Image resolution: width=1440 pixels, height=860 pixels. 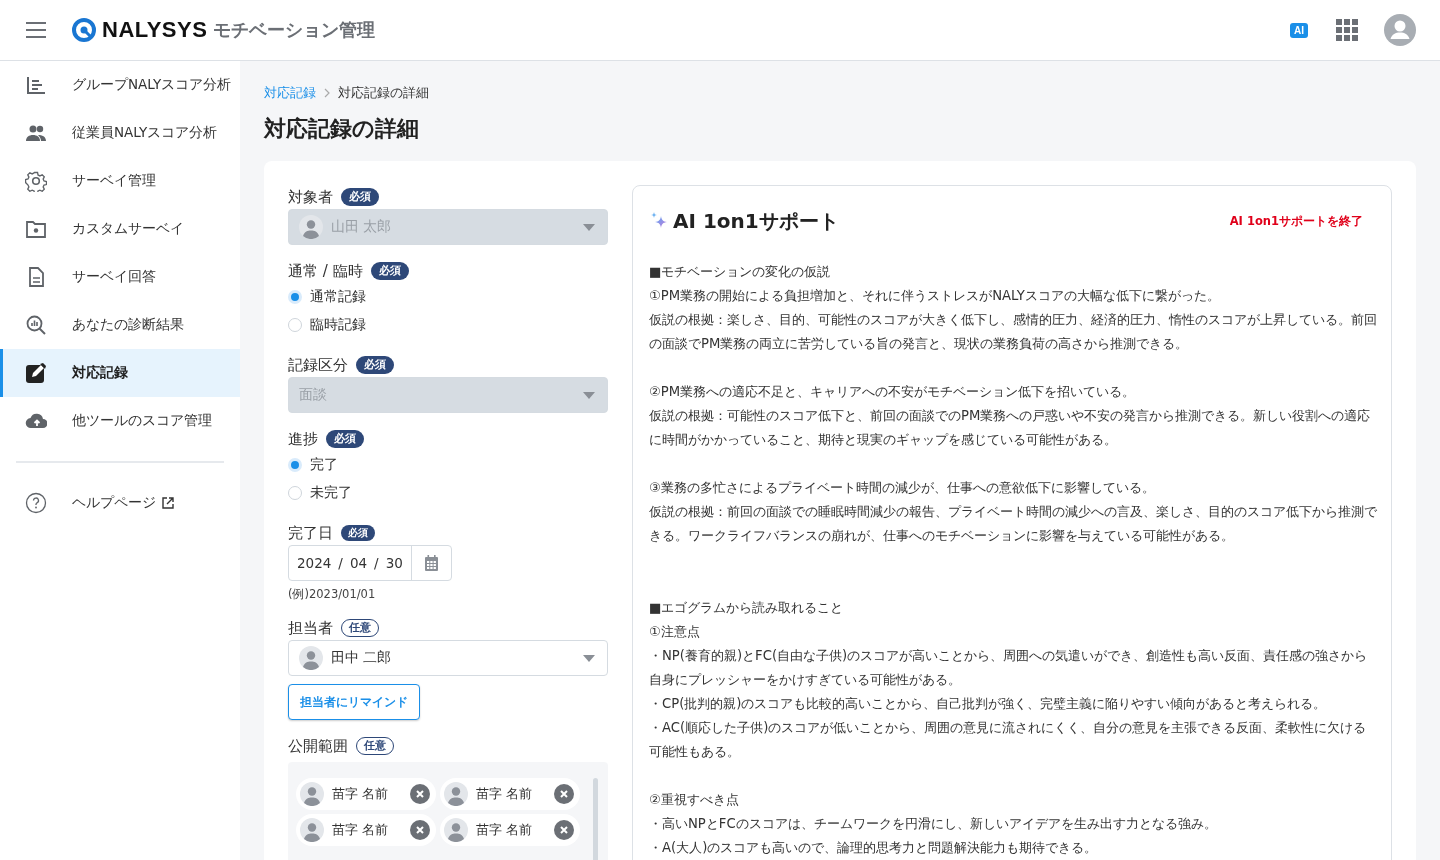 I want to click on ai-text-line: 仮説の根拠：前回の面談での睡眠時間減少の報告、プライベート時間の減少への言及、楽しさ、目的のスコア低下から推測できる。ワークライフバランスの崩れが、仕事へのモチベーションに影響を与えている可能性がある。, so click(x=1013, y=524).